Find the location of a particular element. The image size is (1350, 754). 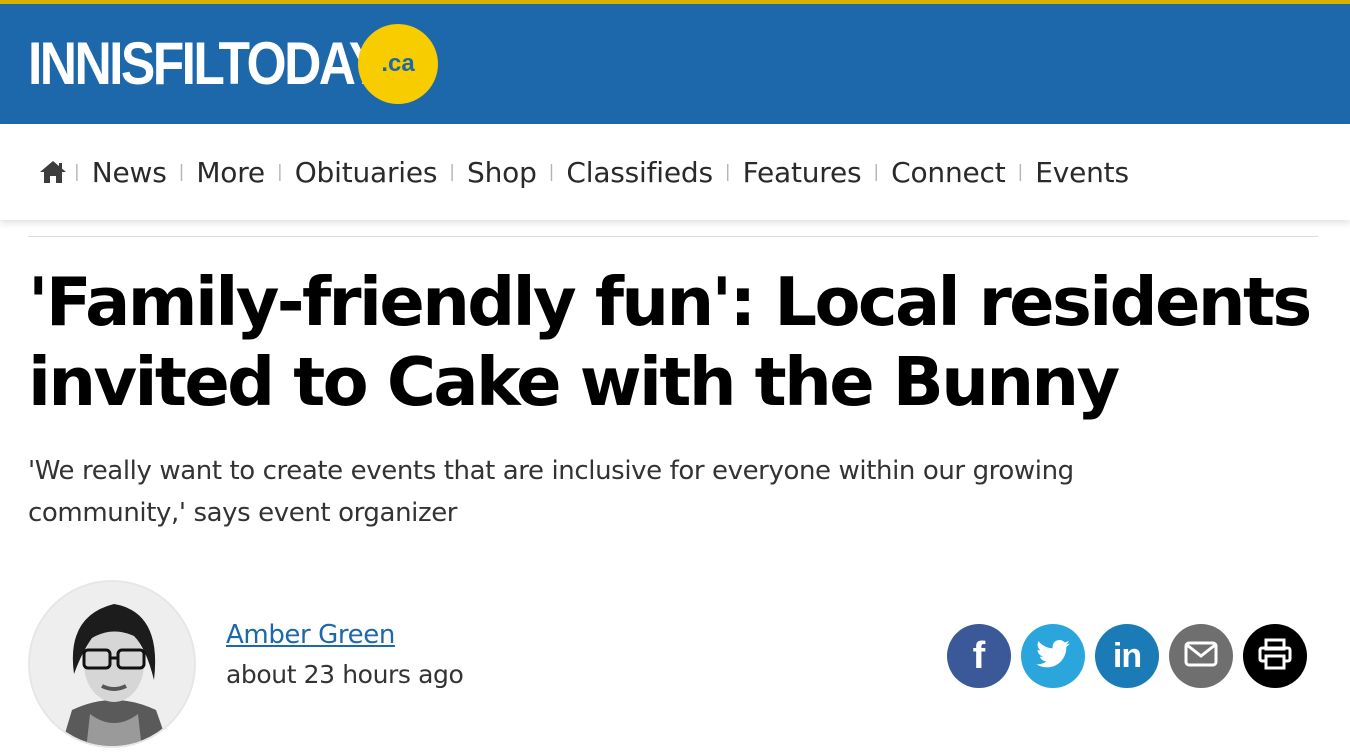

site-logo: INNISFILTODAY .ca is located at coordinates (233, 64).